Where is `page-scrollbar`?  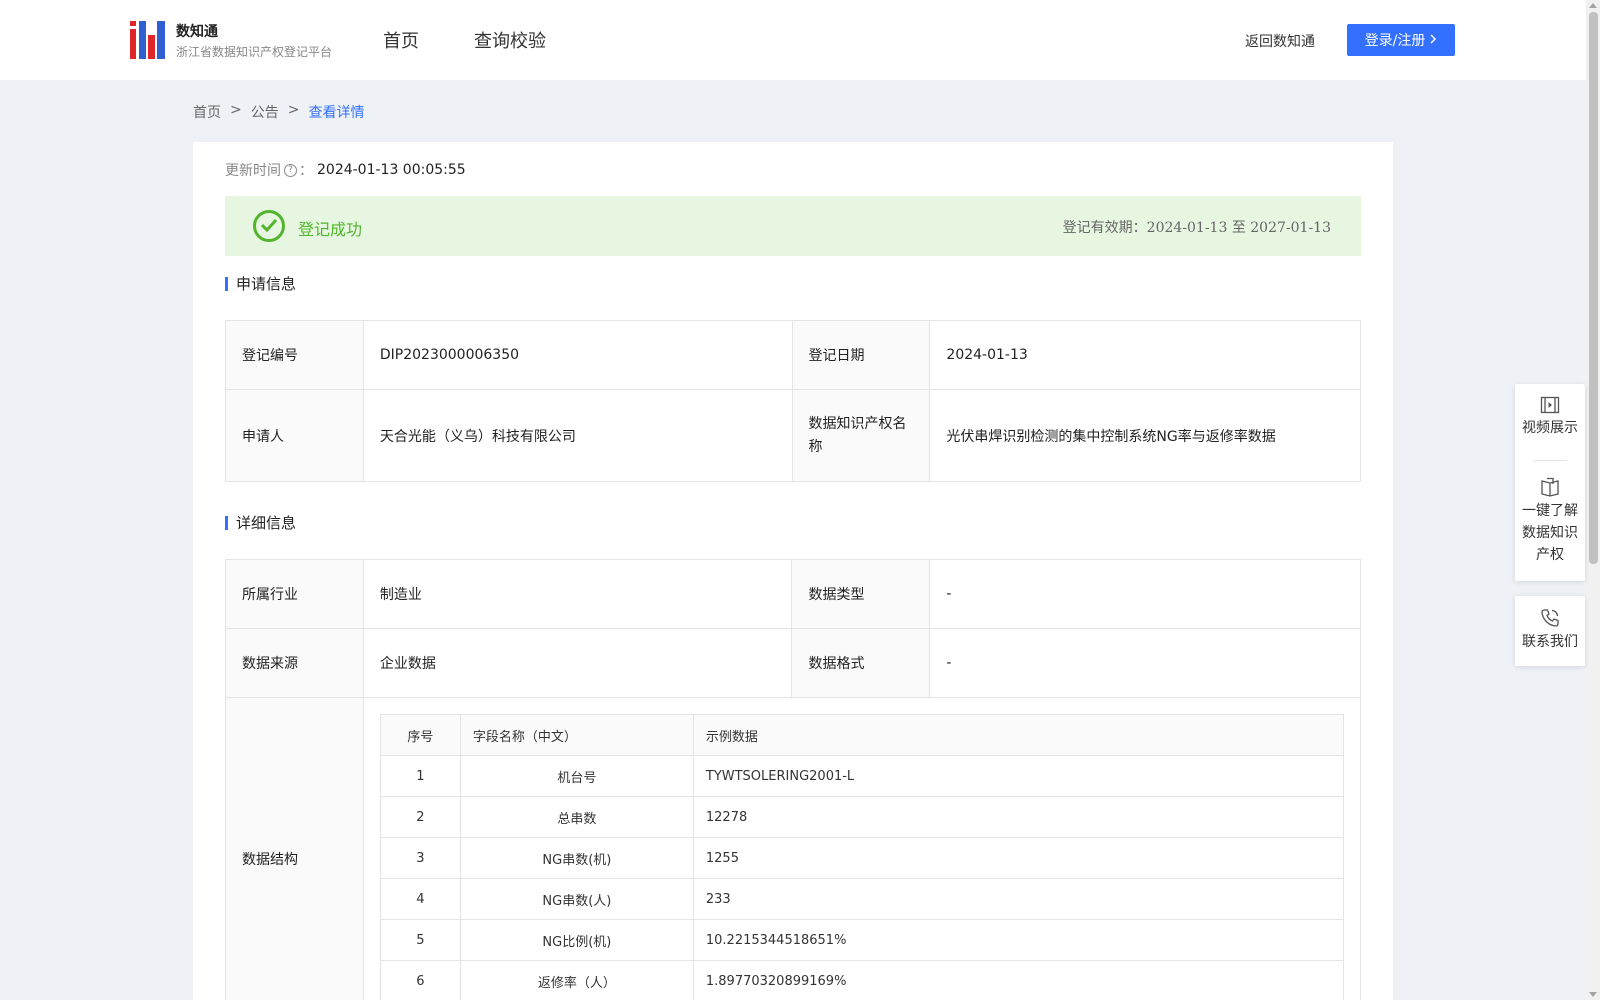
page-scrollbar is located at coordinates (1593, 500).